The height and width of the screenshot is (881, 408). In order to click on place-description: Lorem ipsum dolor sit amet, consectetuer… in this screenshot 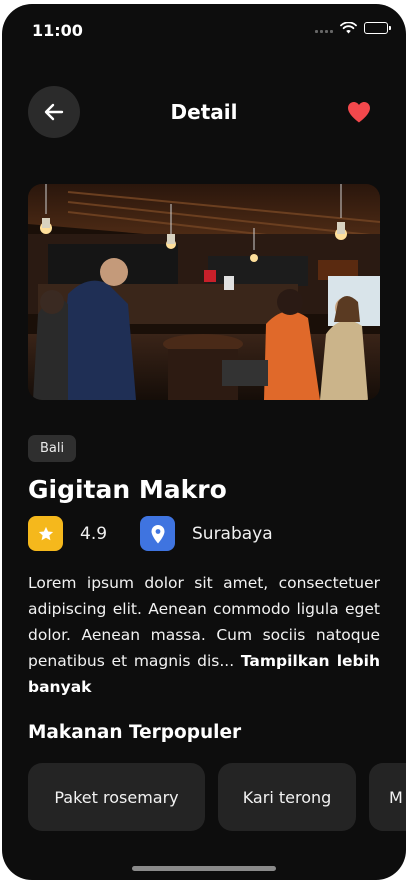, I will do `click(204, 635)`.